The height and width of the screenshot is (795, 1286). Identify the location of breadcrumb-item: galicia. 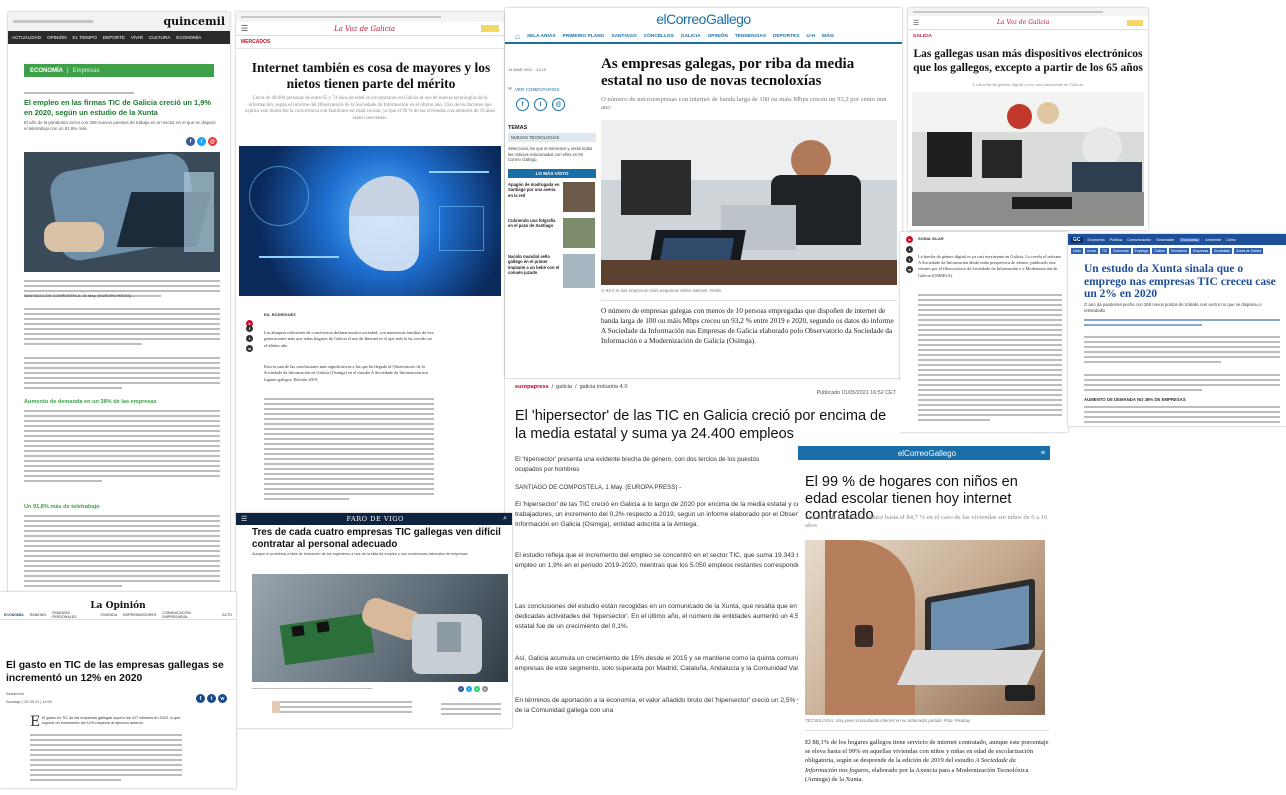
(564, 387).